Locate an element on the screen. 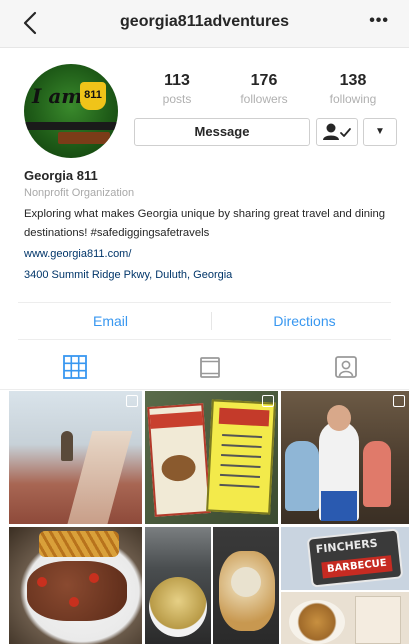 This screenshot has height=644, width=409. profile-username-title: georgia811adventures is located at coordinates (204, 21).